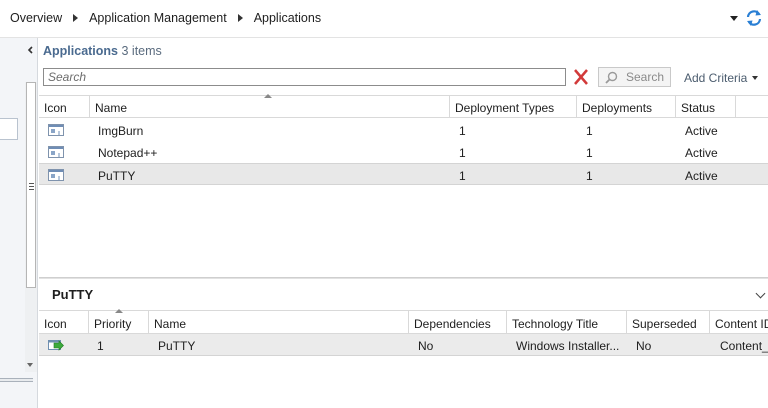 Image resolution: width=768 pixels, height=408 pixels. What do you see at coordinates (644, 346) in the screenshot?
I see `row-superseded: No` at bounding box center [644, 346].